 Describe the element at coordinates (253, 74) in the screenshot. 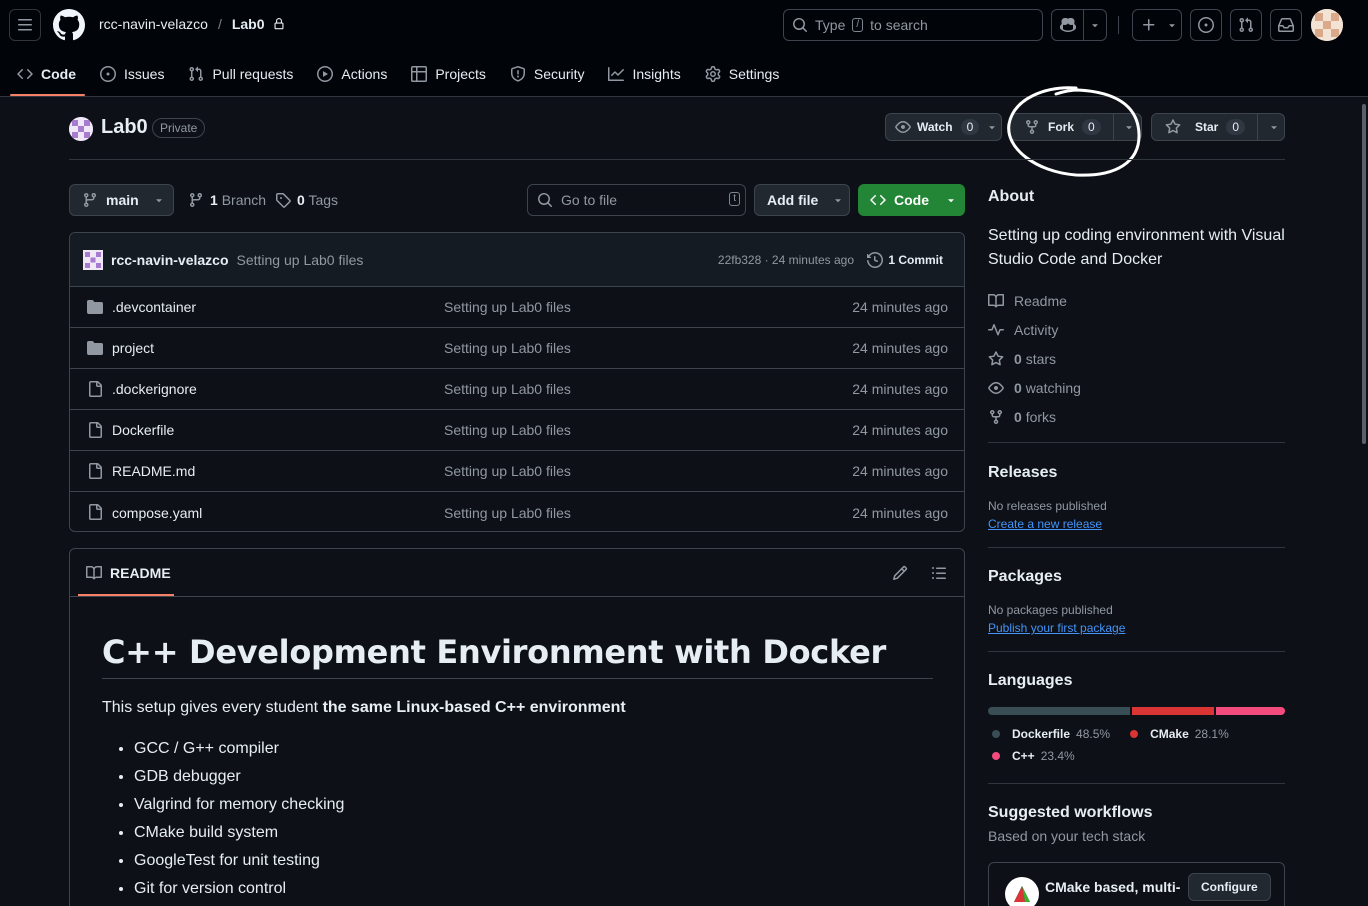

I see `tab-label: Pull requests` at that location.